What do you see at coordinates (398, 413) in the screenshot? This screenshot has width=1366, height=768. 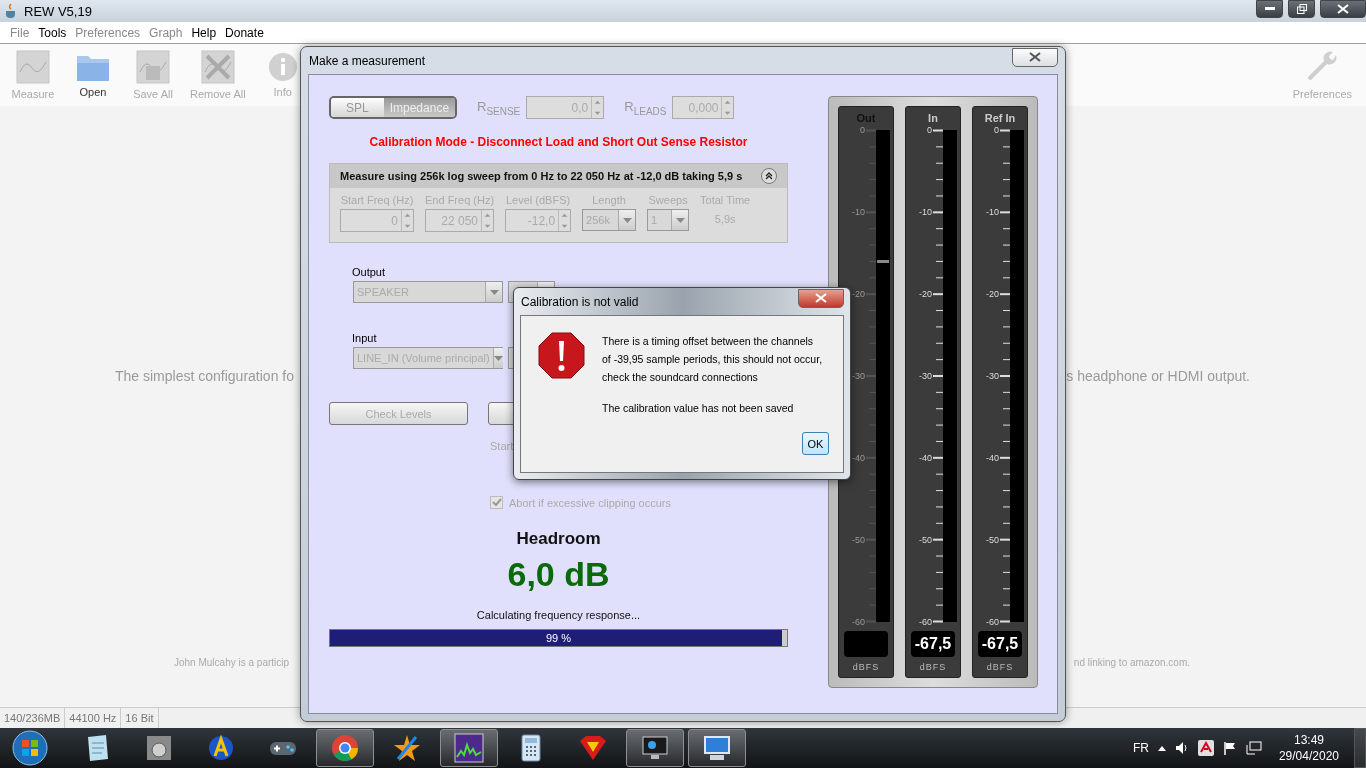 I see `check-levels-button: Check Levels` at bounding box center [398, 413].